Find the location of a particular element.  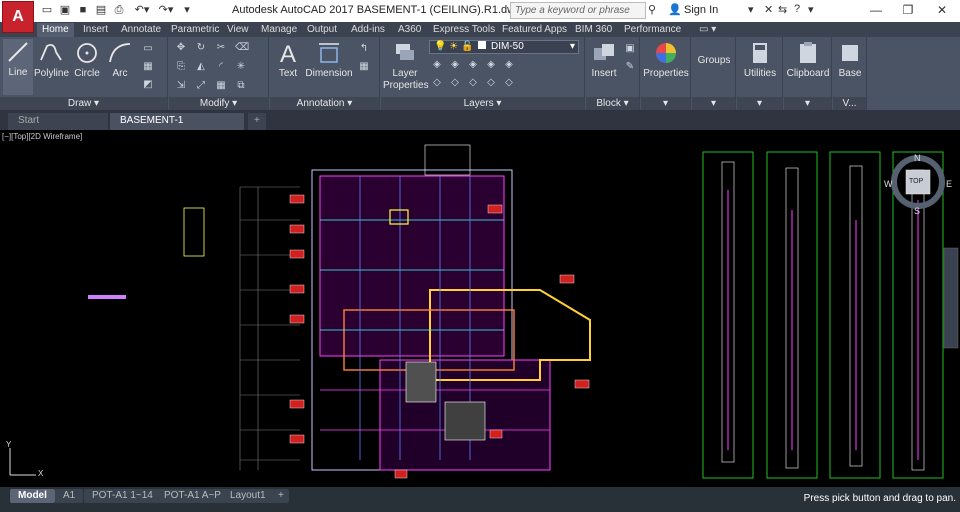

help-icon: ? is located at coordinates (797, 9).